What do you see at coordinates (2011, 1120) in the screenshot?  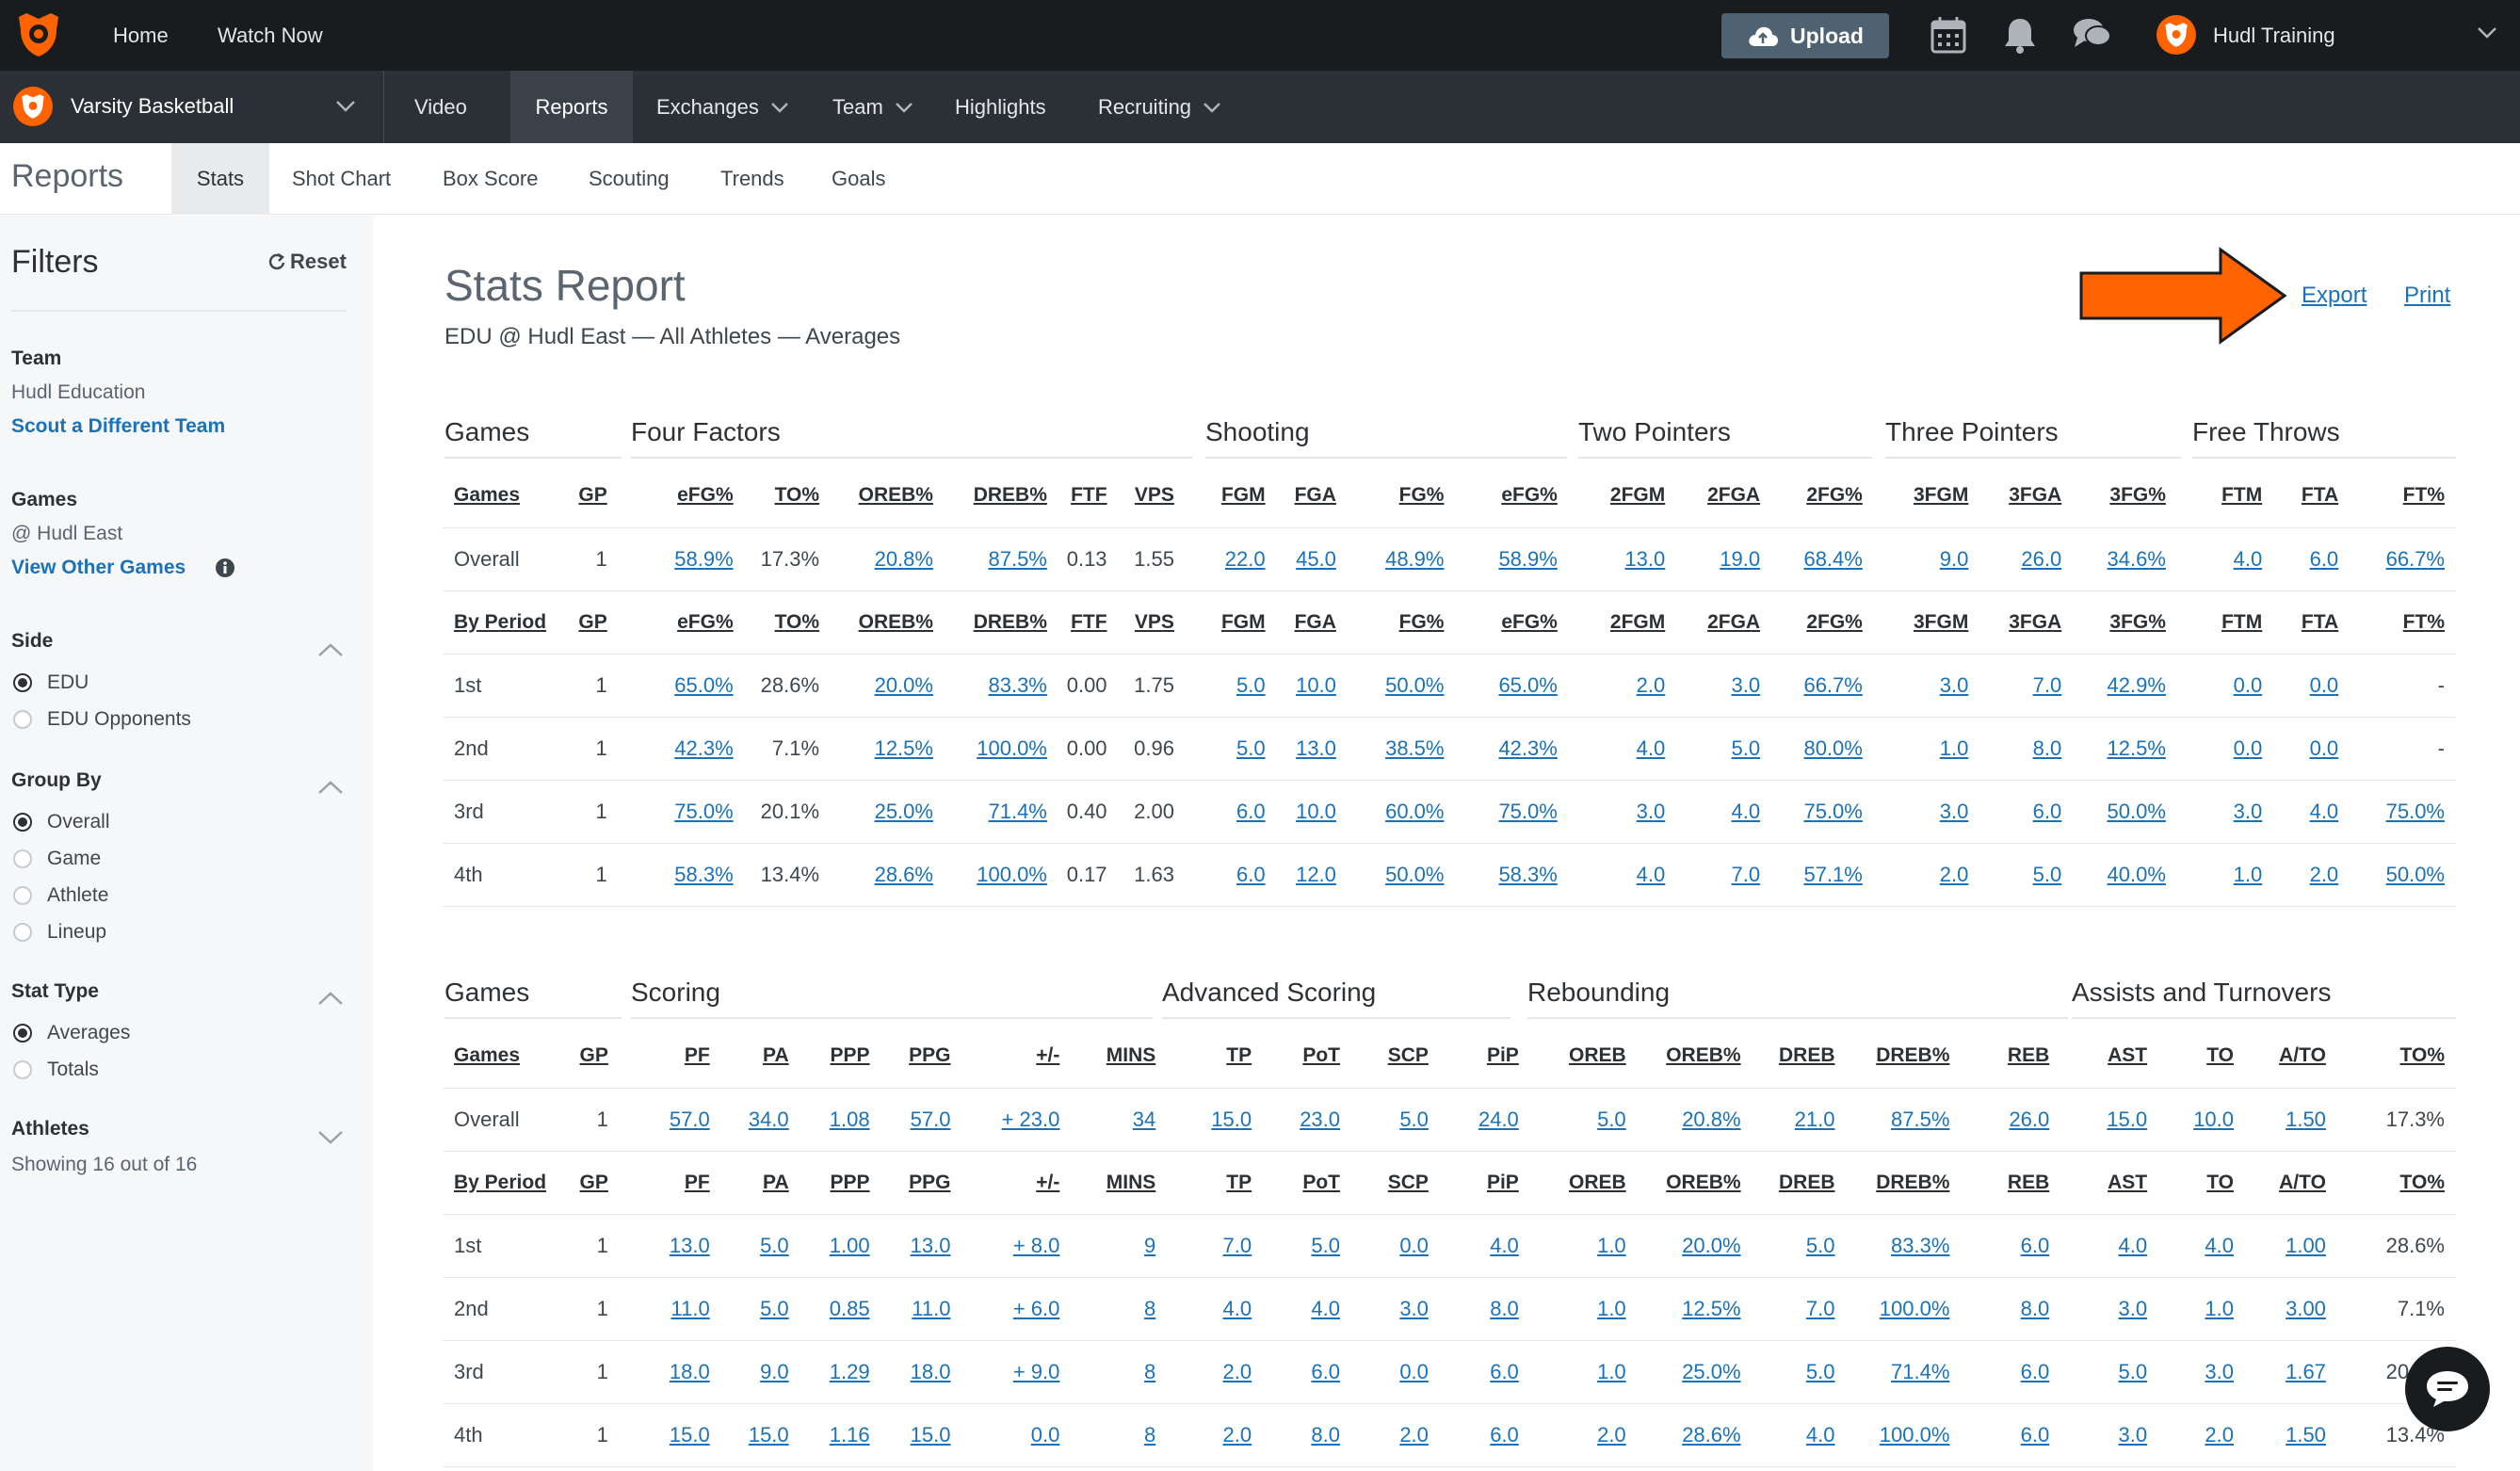 I see `table-cell: 26.0` at bounding box center [2011, 1120].